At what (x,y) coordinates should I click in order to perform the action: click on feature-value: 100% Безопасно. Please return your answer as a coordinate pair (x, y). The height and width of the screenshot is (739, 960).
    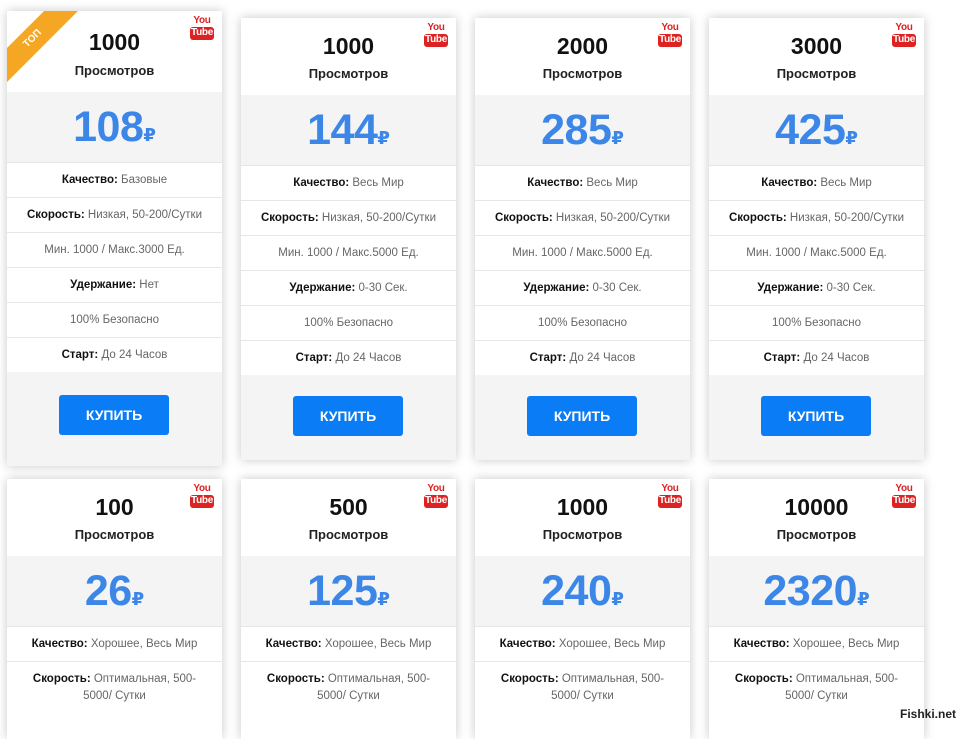
    Looking at the image, I should click on (348, 322).